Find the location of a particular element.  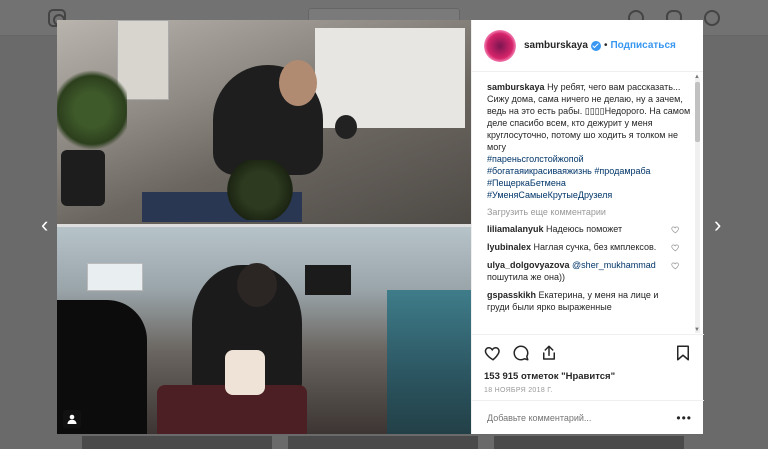

comment-username: gspasskikh is located at coordinates (511, 295).